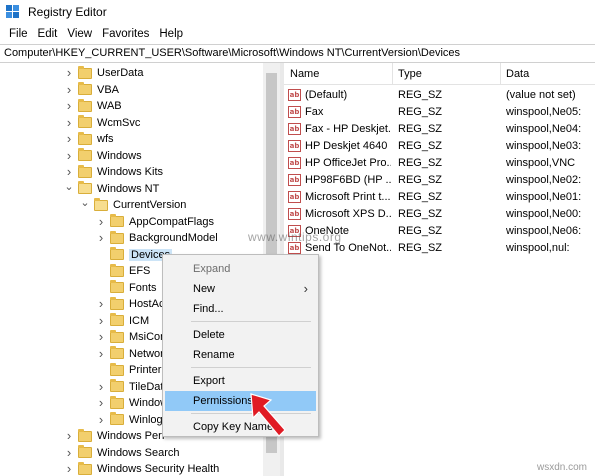  I want to click on site-watermark: wsxdn.com, so click(561, 467).